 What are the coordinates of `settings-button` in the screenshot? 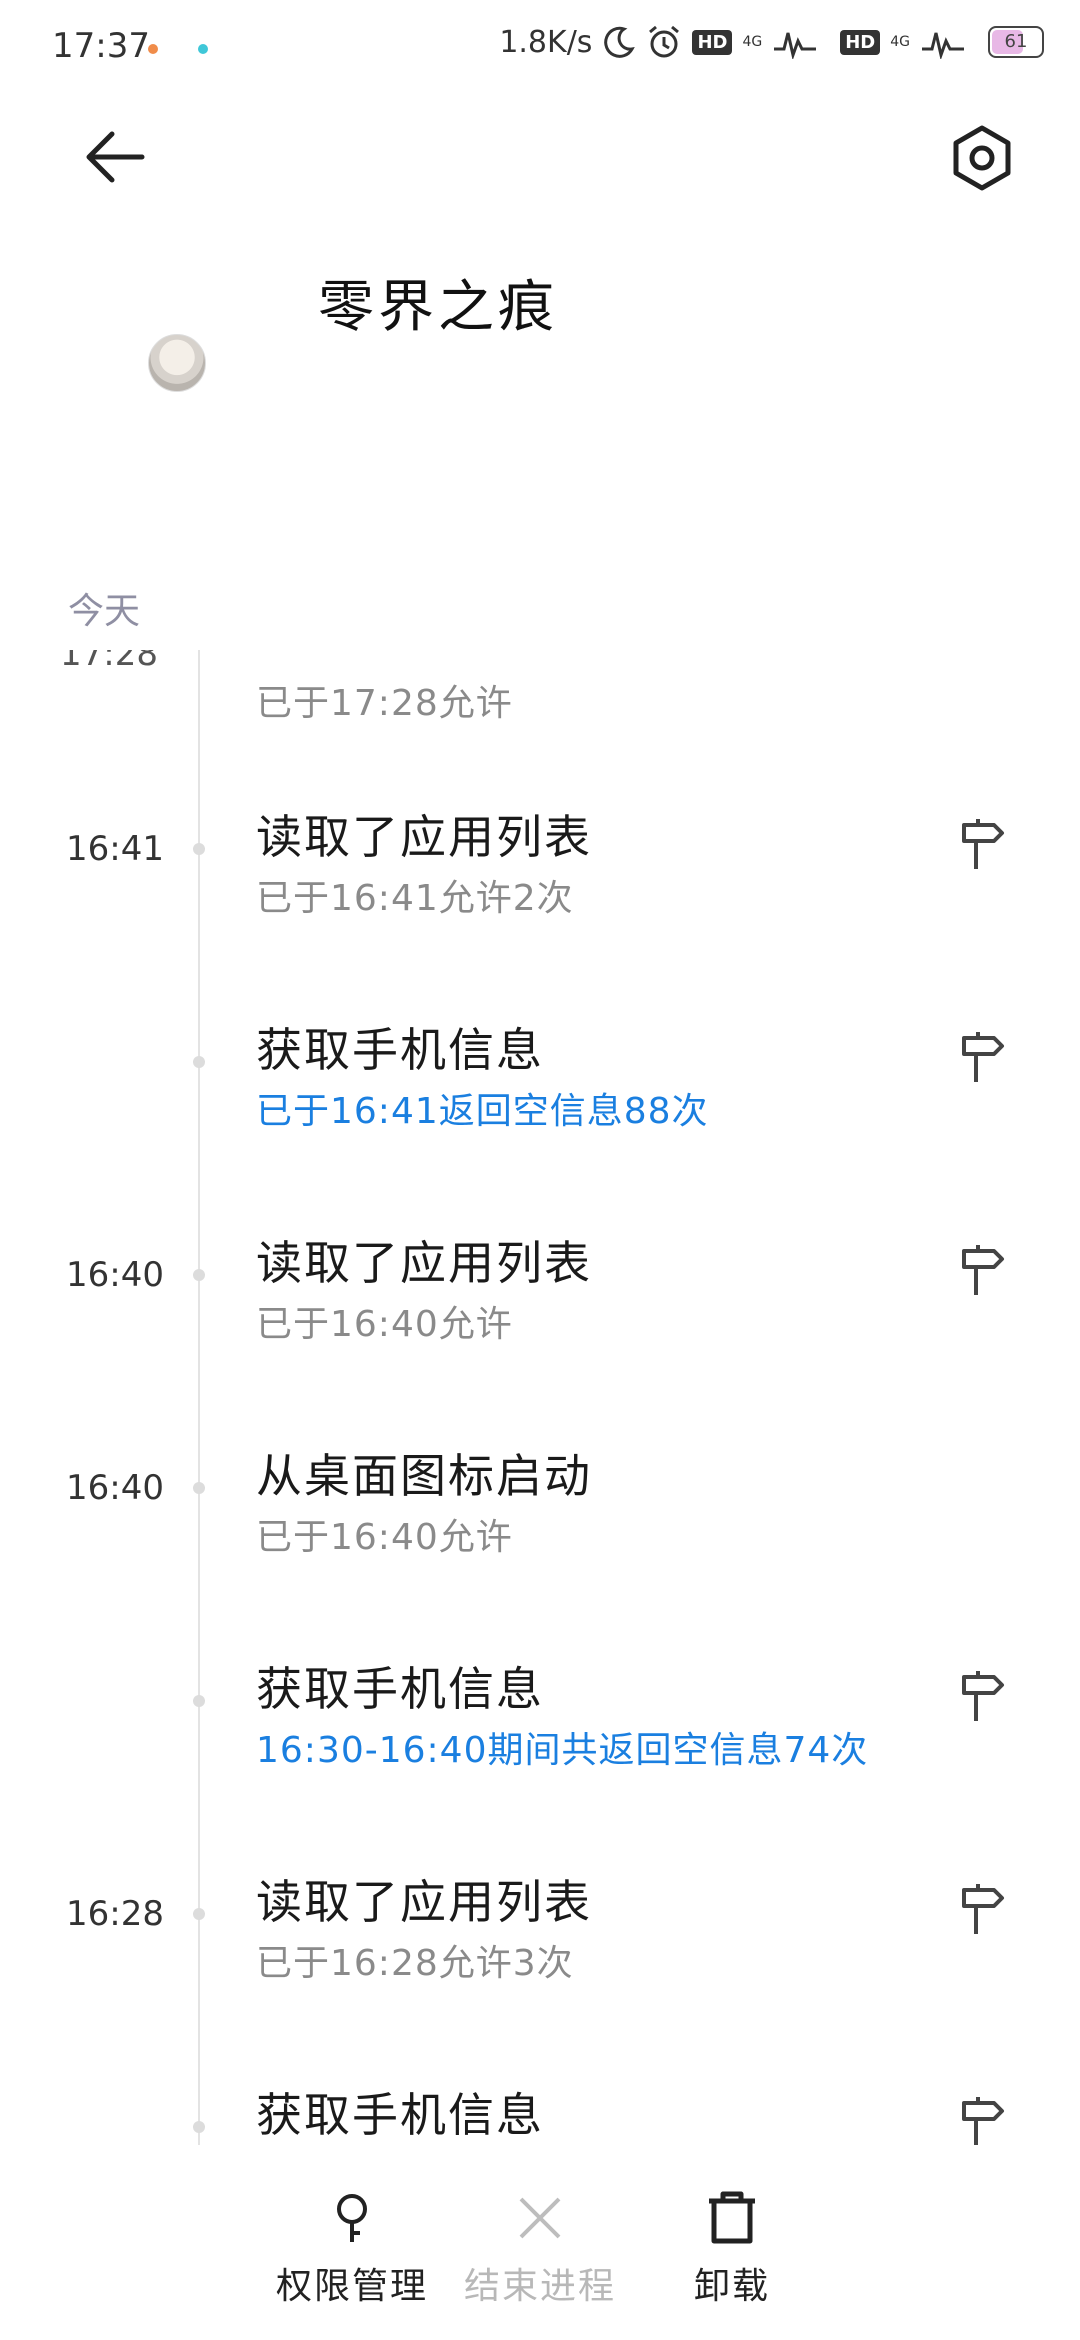 It's located at (982, 158).